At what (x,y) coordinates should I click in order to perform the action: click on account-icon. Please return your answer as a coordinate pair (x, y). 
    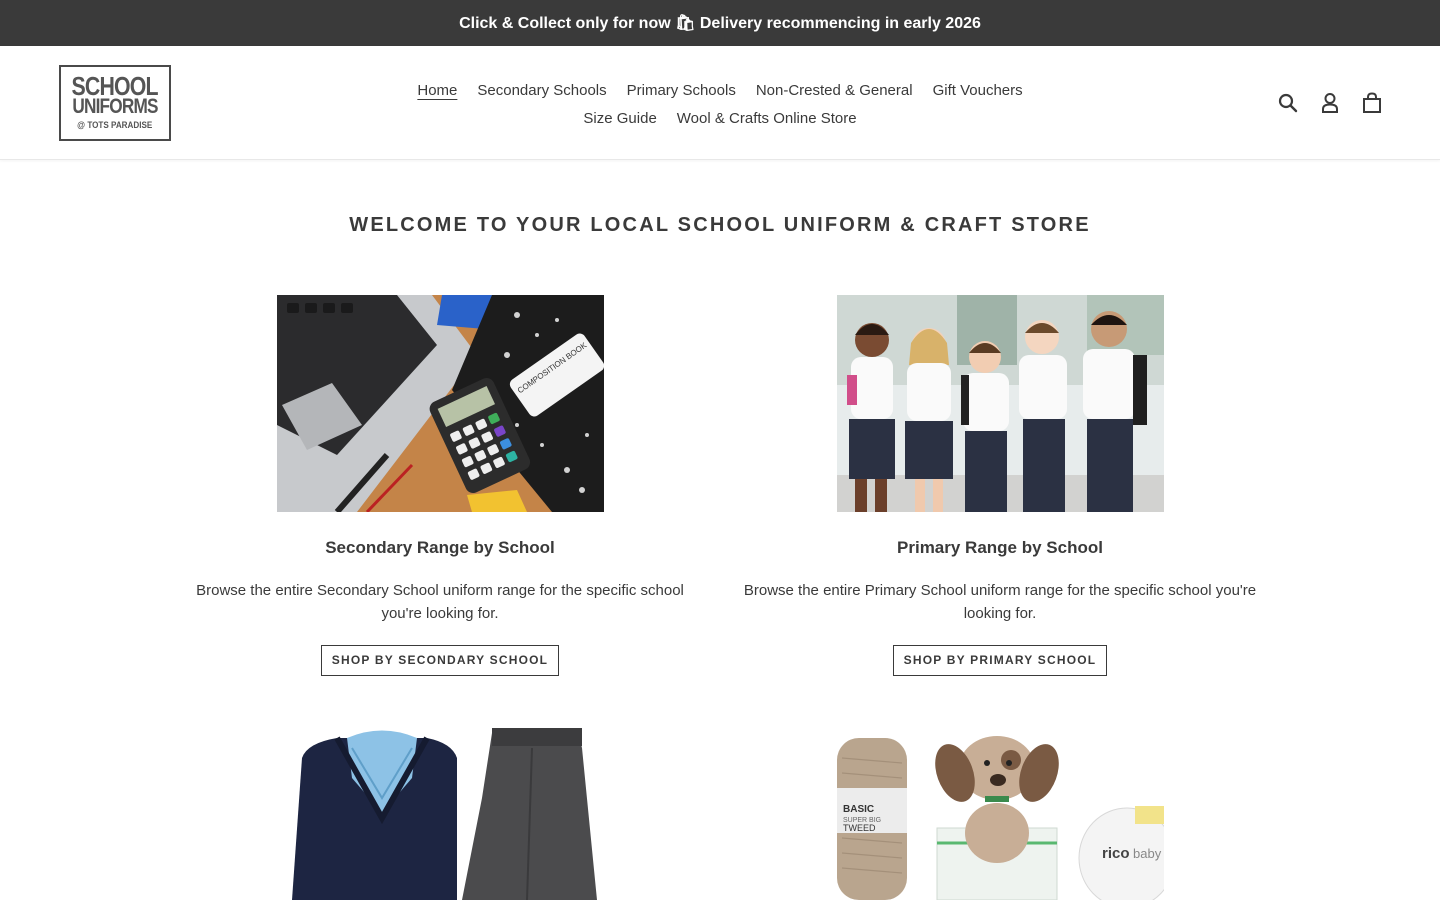
    Looking at the image, I should click on (1330, 103).